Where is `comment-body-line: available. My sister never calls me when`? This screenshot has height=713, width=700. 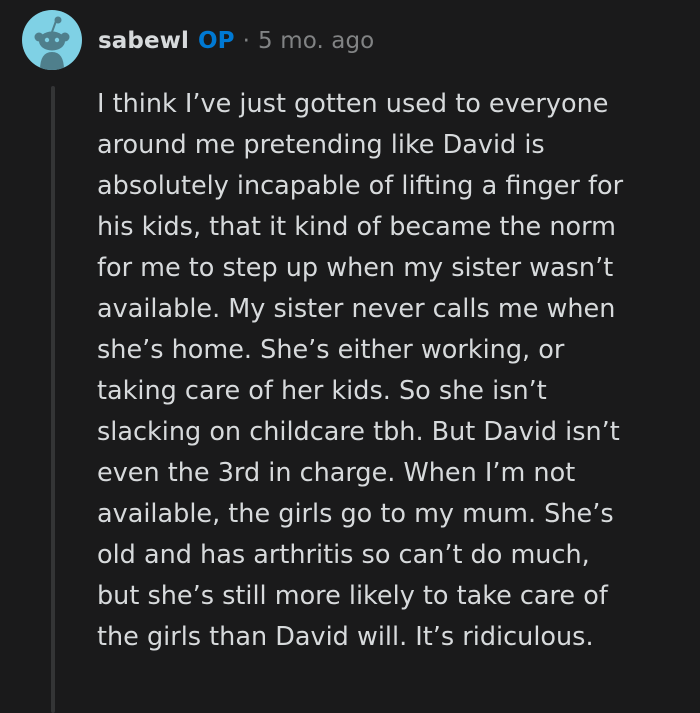 comment-body-line: available. My sister never calls me when is located at coordinates (356, 309).